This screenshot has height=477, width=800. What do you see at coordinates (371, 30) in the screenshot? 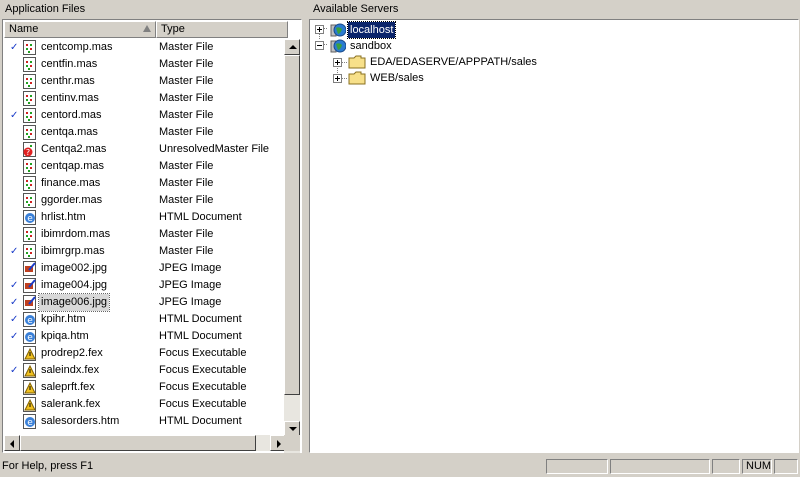
I see `tree-label-localhost: localhost` at bounding box center [371, 30].